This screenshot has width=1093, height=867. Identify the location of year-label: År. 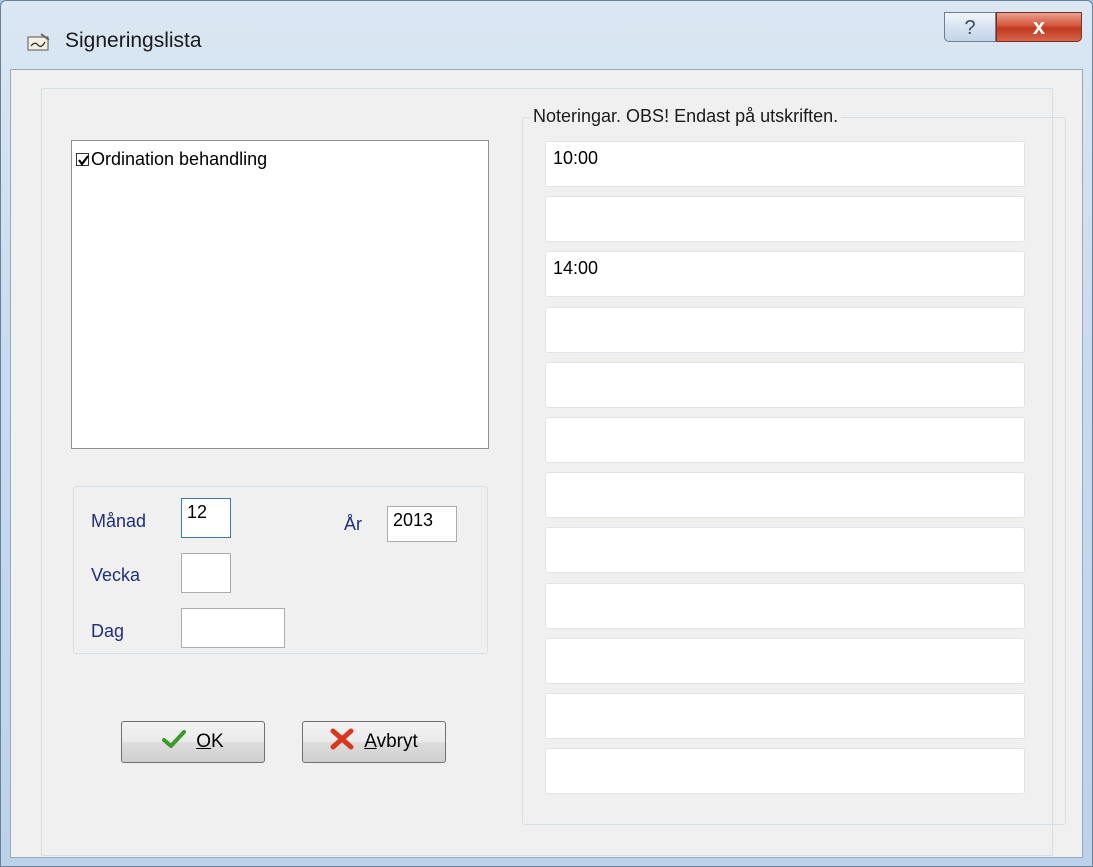
(353, 524).